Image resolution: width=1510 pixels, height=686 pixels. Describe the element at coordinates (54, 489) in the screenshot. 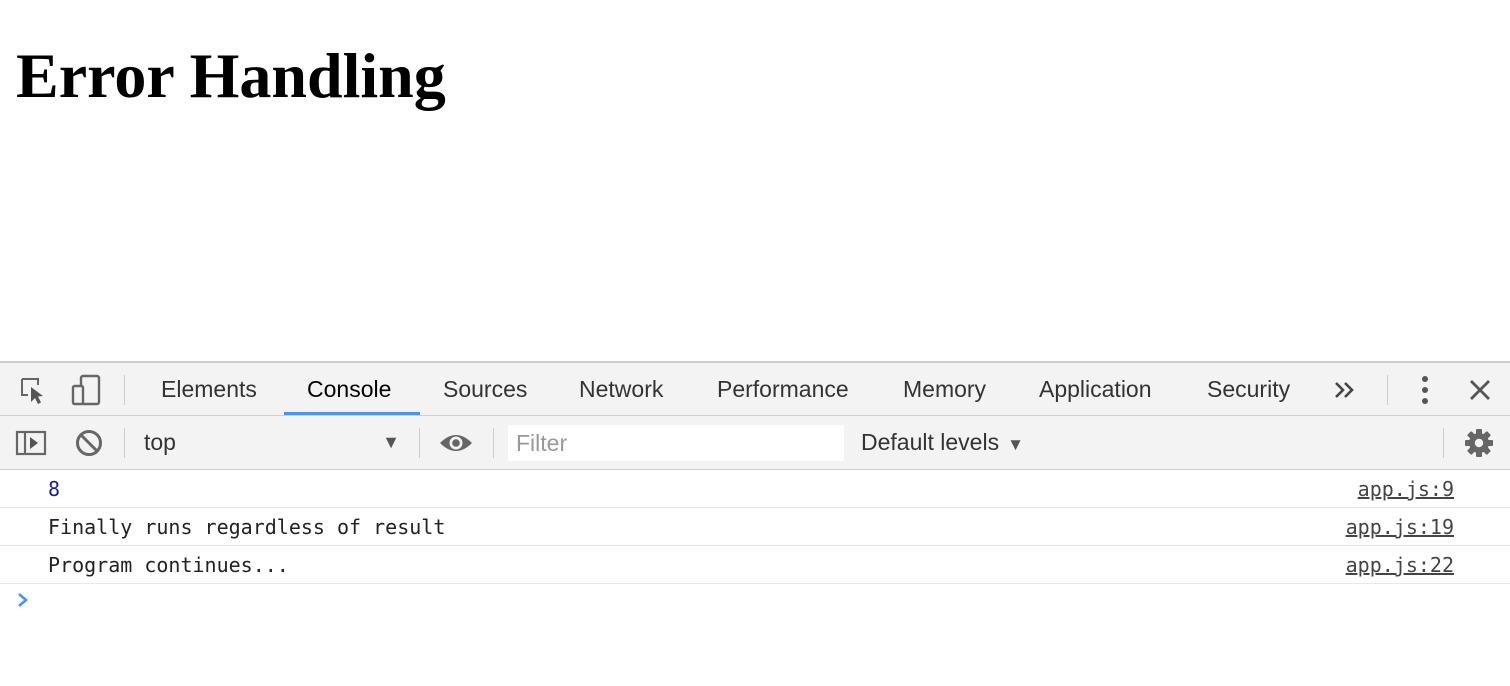

I see `console-message-text: 8` at that location.